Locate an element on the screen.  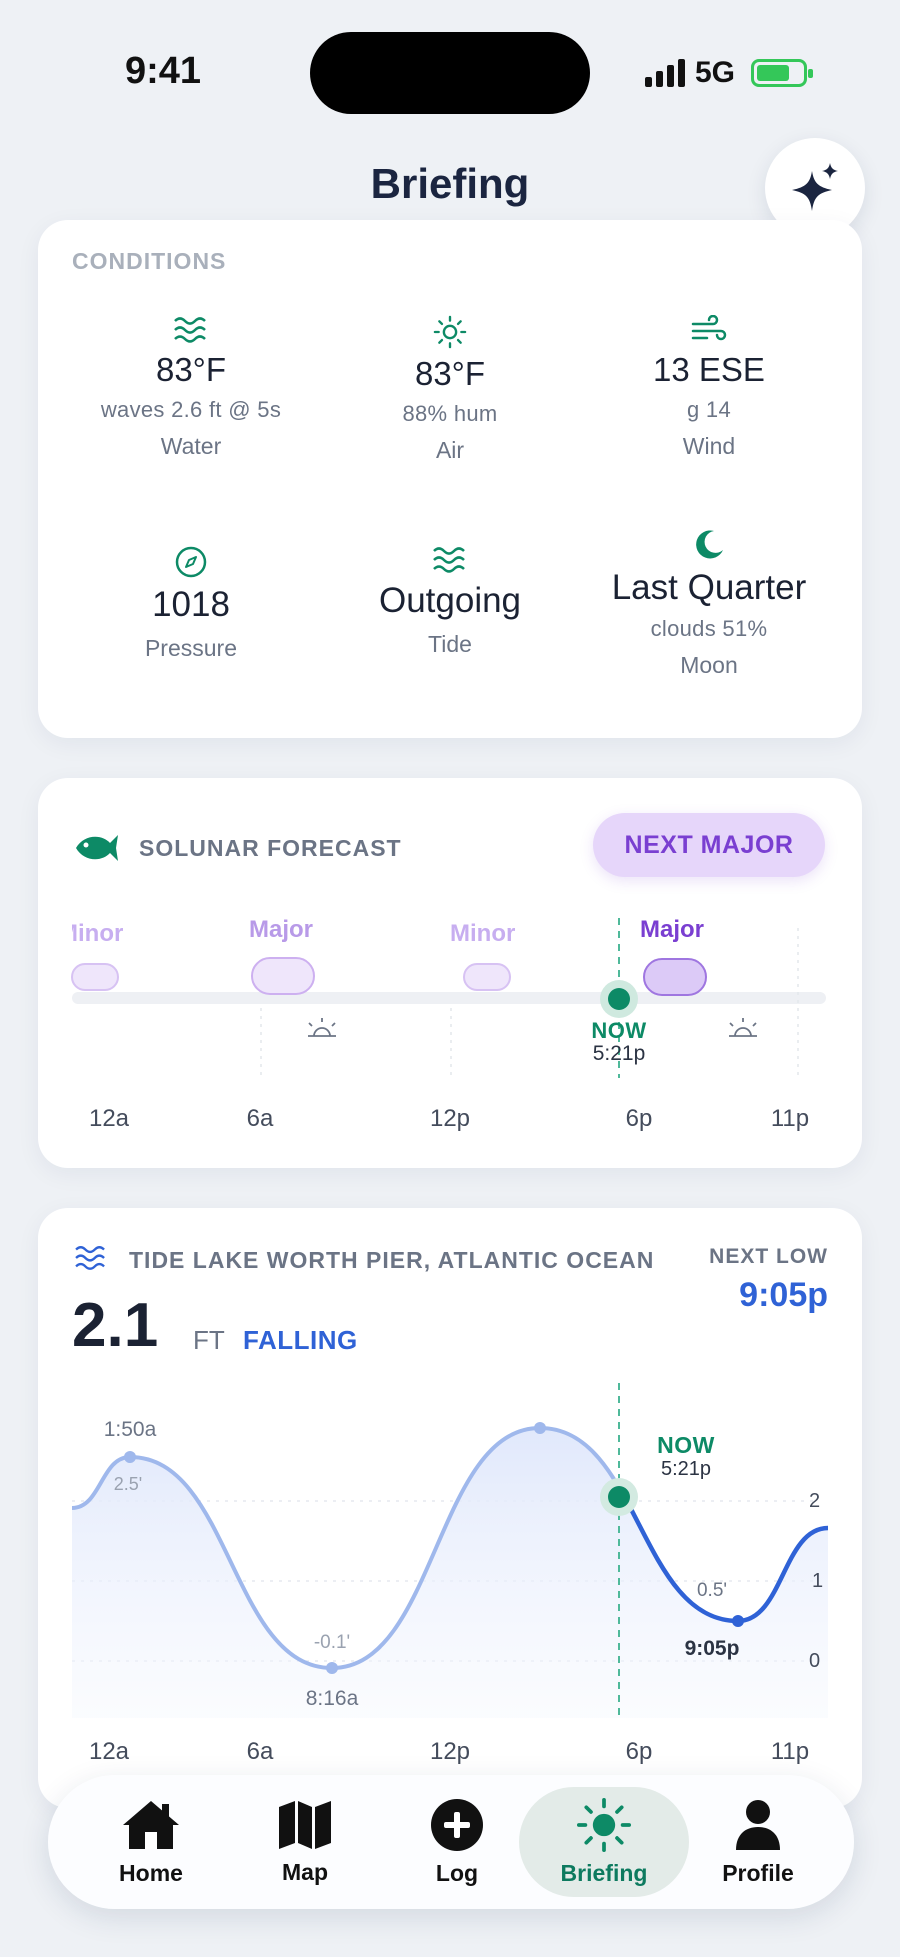
battery-icon is located at coordinates (782, 73).